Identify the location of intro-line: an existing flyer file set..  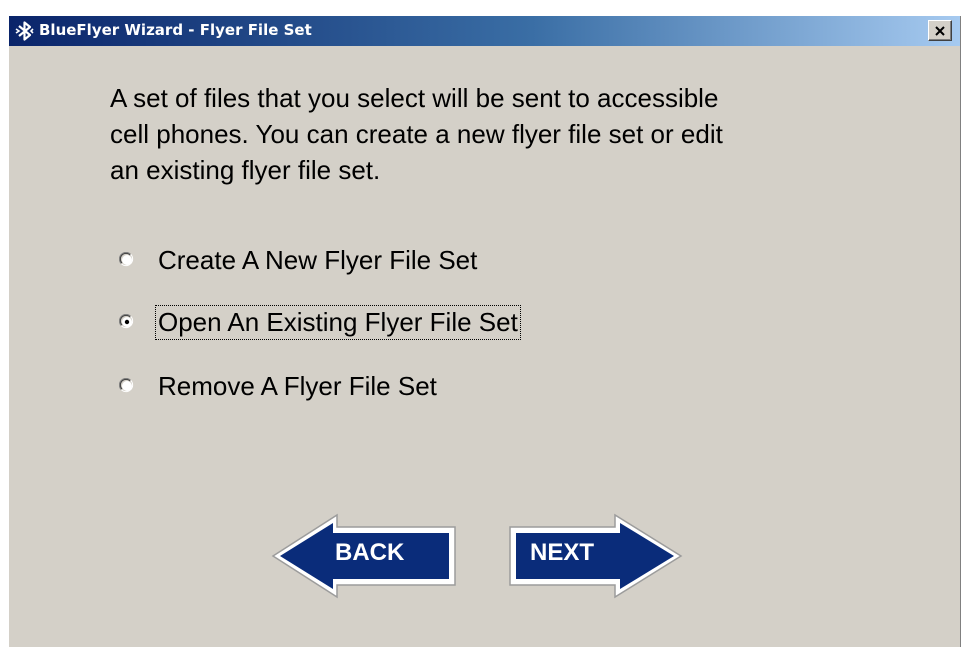
(245, 170).